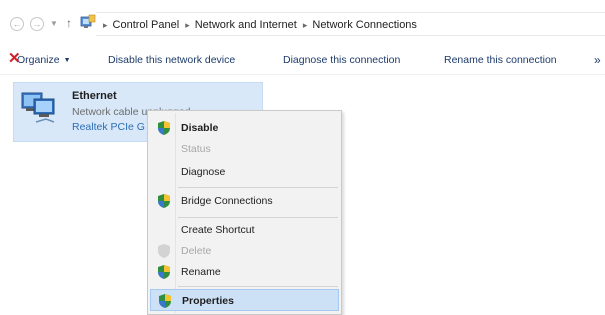 This screenshot has height=315, width=605. What do you see at coordinates (196, 149) in the screenshot?
I see `menu-item-label: Status` at bounding box center [196, 149].